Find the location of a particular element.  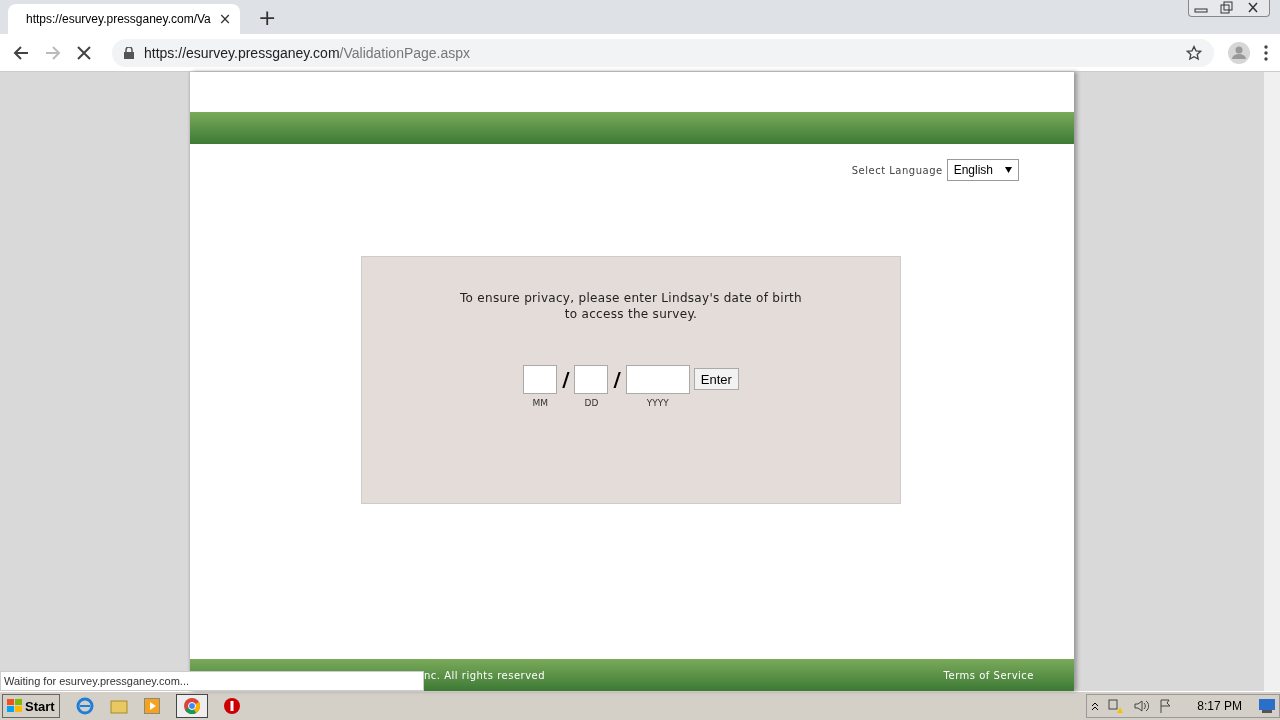

terms-link: Terms of Service is located at coordinates (988, 675).